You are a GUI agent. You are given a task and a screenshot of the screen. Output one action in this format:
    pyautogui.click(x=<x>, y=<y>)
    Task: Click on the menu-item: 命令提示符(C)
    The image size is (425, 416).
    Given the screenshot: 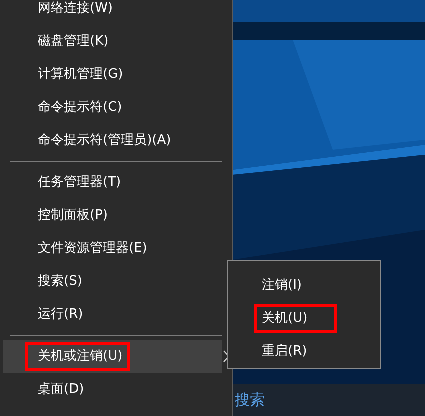 What is the action you would take?
    pyautogui.click(x=112, y=107)
    